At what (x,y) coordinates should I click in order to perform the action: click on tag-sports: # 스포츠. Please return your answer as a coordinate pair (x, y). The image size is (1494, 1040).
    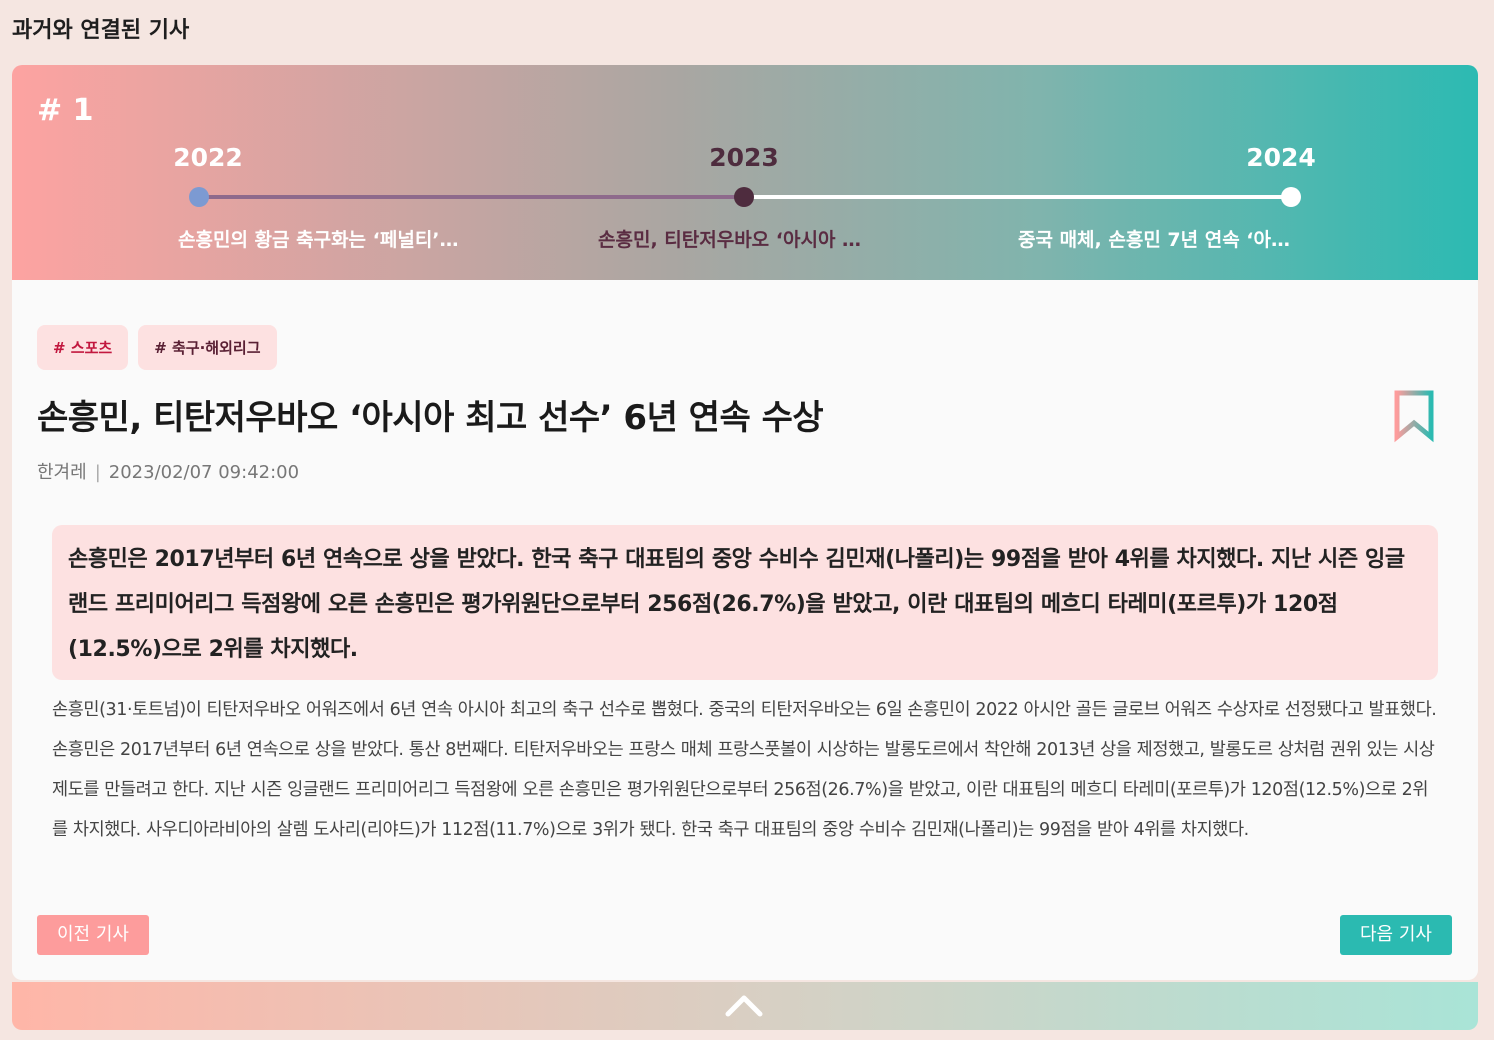
    Looking at the image, I should click on (83, 347).